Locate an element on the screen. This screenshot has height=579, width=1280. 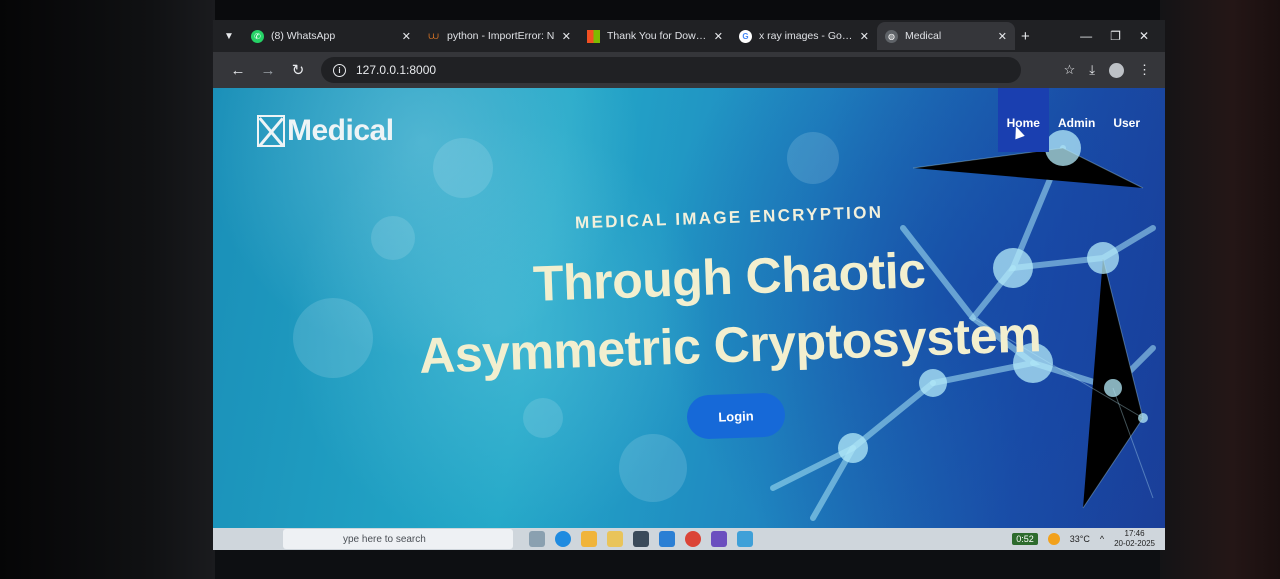
microsoft-icon is located at coordinates (593, 36).